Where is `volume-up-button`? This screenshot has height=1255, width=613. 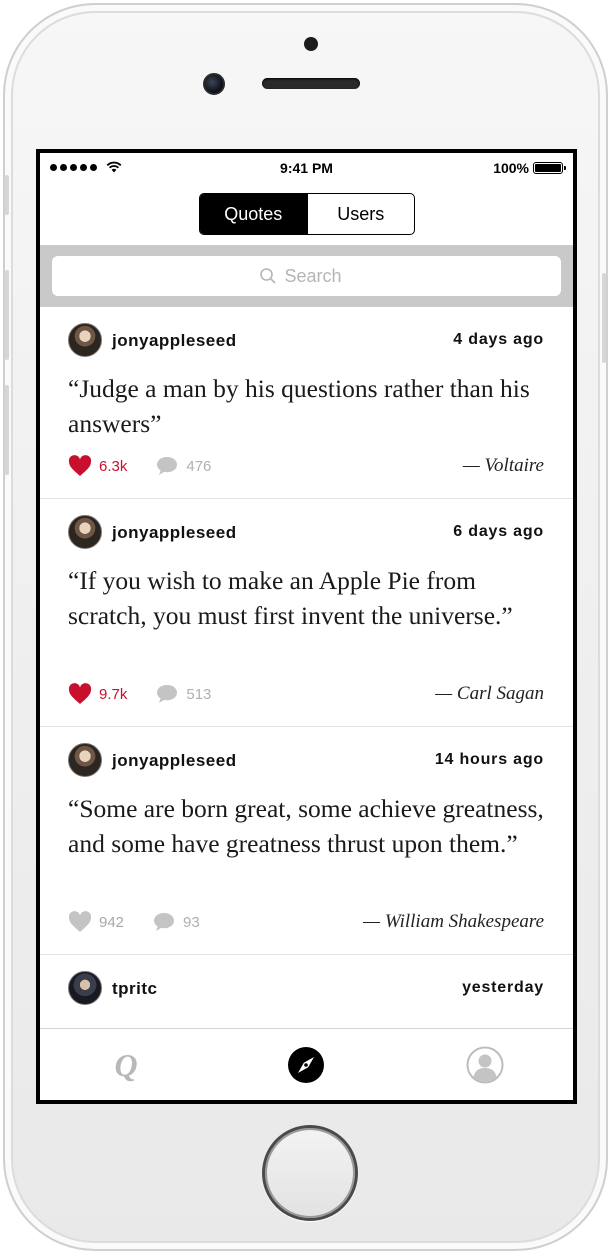 volume-up-button is located at coordinates (7, 315).